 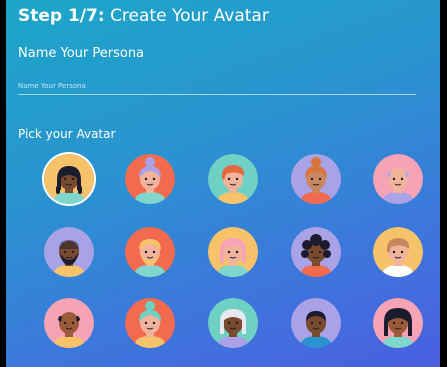 I want to click on avatar-12-option, so click(x=150, y=323).